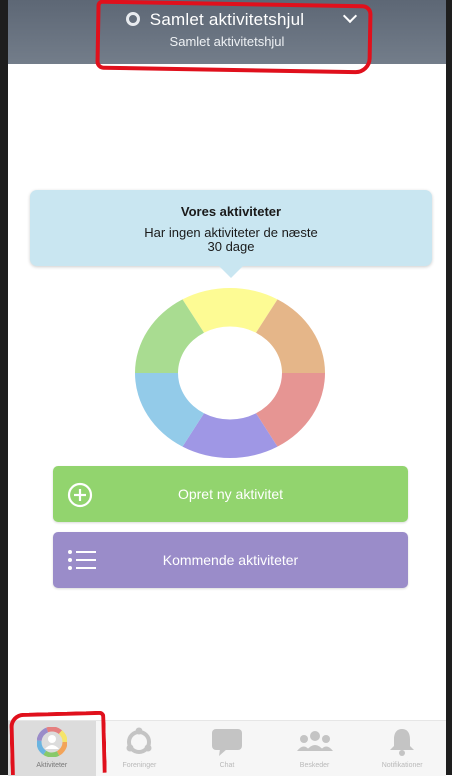  I want to click on upcoming-activities-button: Kommende aktiviteter, so click(230, 560).